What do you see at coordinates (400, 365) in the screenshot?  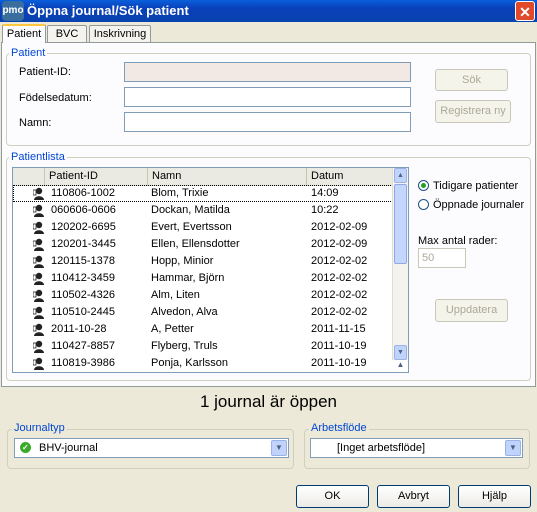 I see `scroll-corner-up-icon: ▲` at bounding box center [400, 365].